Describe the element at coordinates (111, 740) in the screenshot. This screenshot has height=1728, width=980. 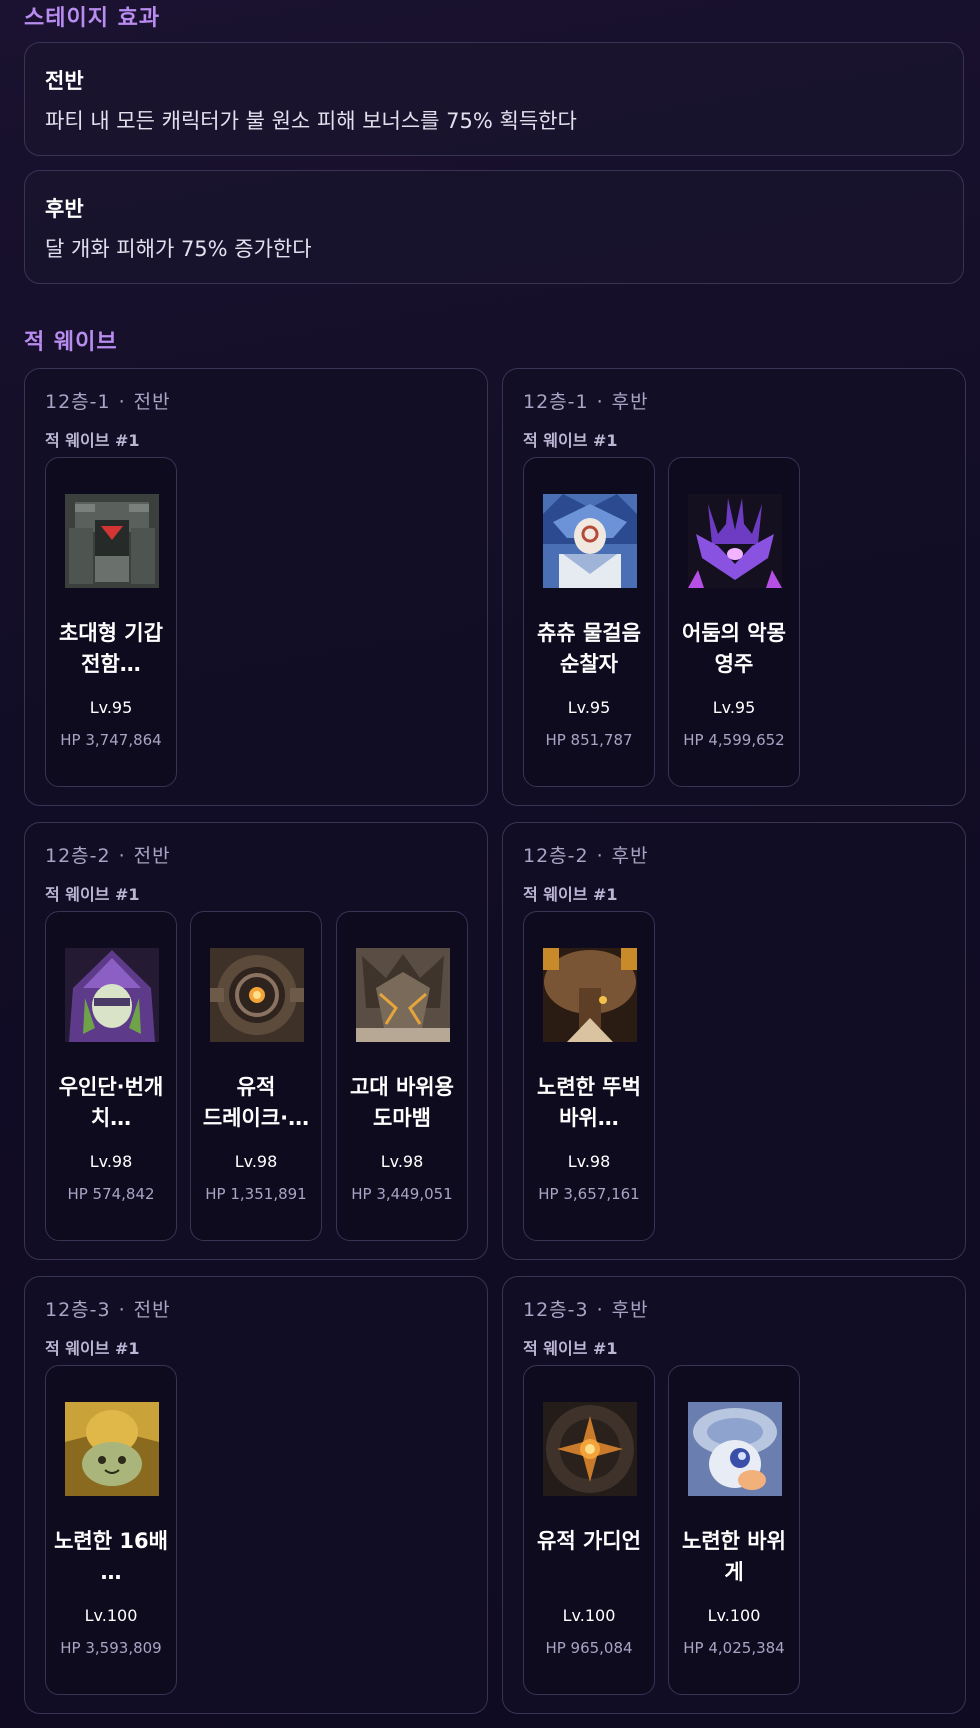
I see `enemy-hp: HP 3,747,864` at that location.